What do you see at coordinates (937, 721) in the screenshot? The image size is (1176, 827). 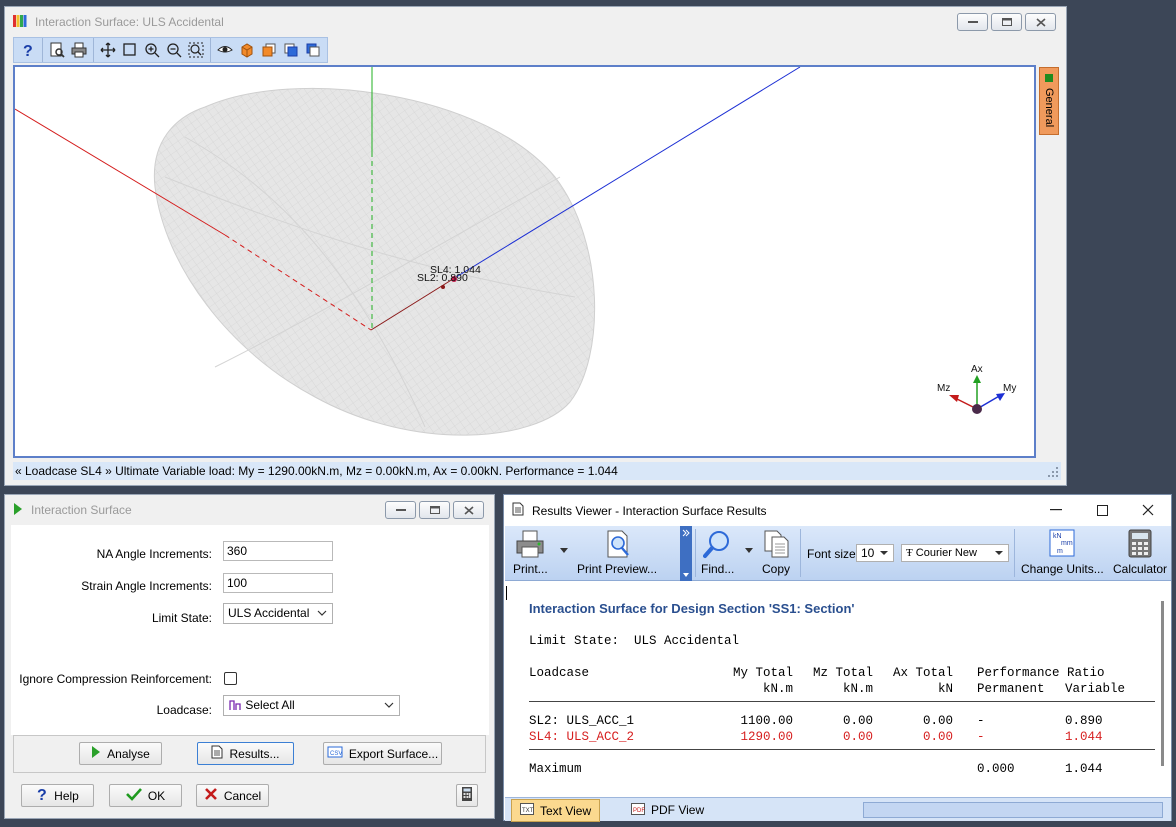 I see `row-ax: 0.00` at bounding box center [937, 721].